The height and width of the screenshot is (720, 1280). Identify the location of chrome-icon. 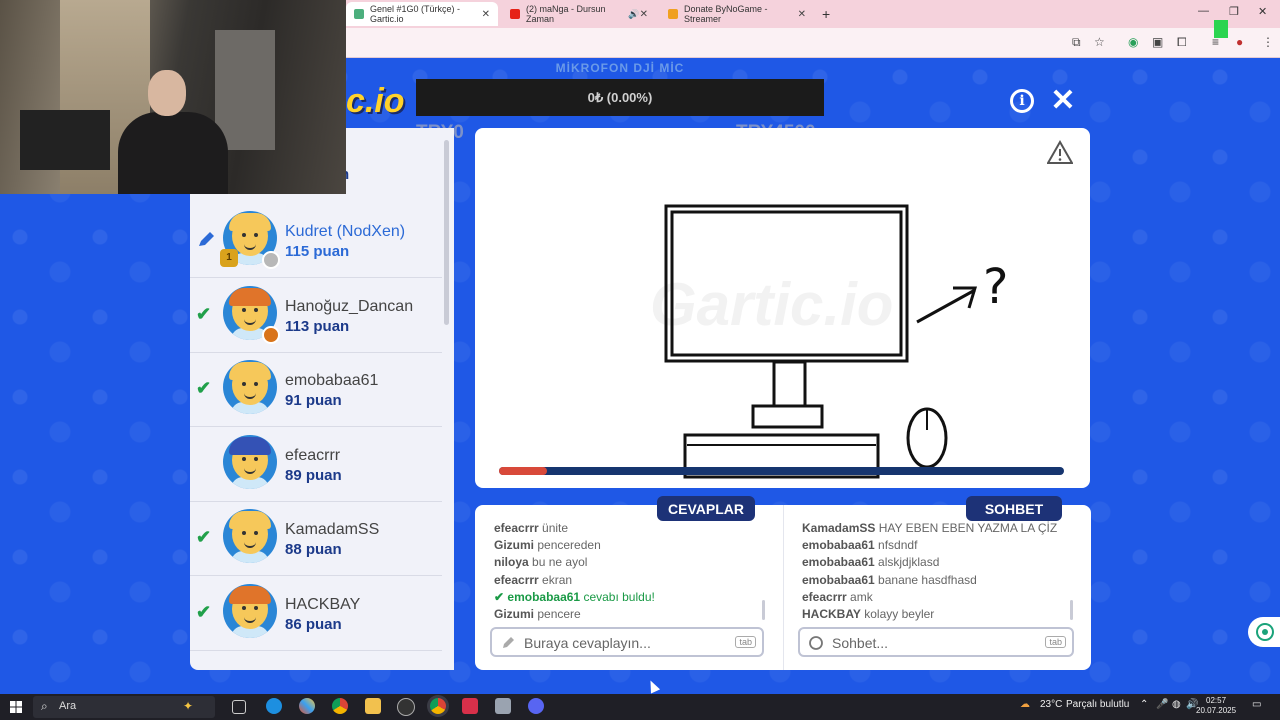
(340, 706).